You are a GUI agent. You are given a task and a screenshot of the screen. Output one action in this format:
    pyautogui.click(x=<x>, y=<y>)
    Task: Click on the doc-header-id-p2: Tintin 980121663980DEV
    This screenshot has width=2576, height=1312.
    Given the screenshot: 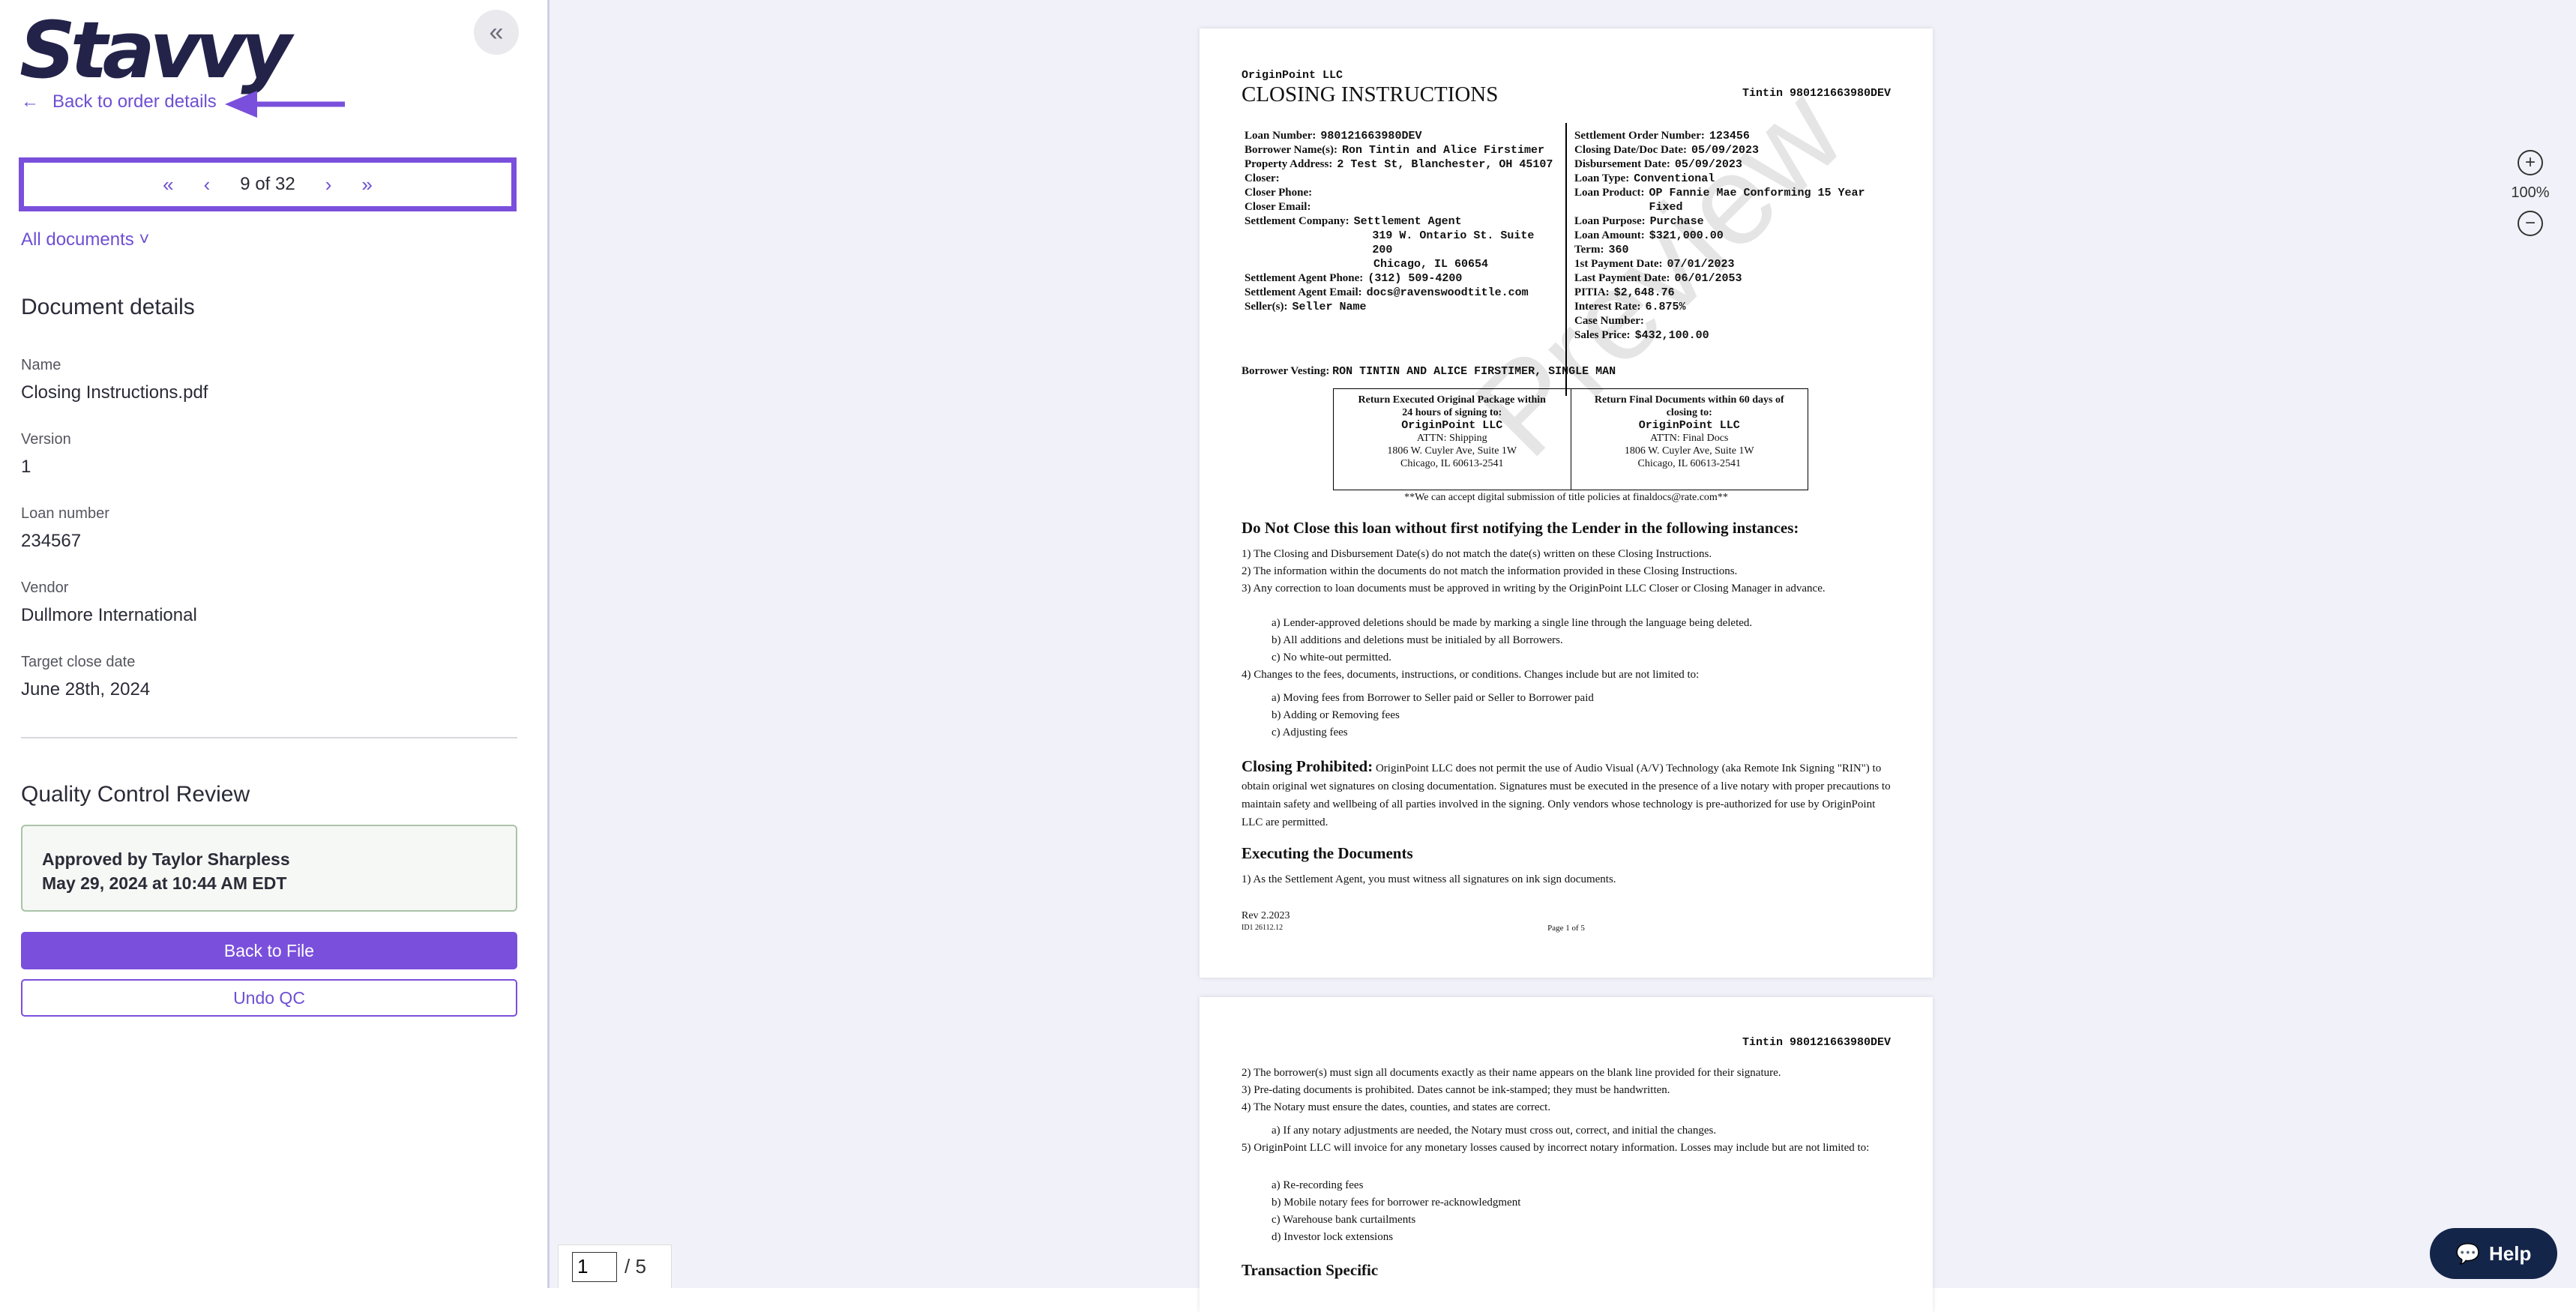 What is the action you would take?
    pyautogui.click(x=1817, y=1042)
    